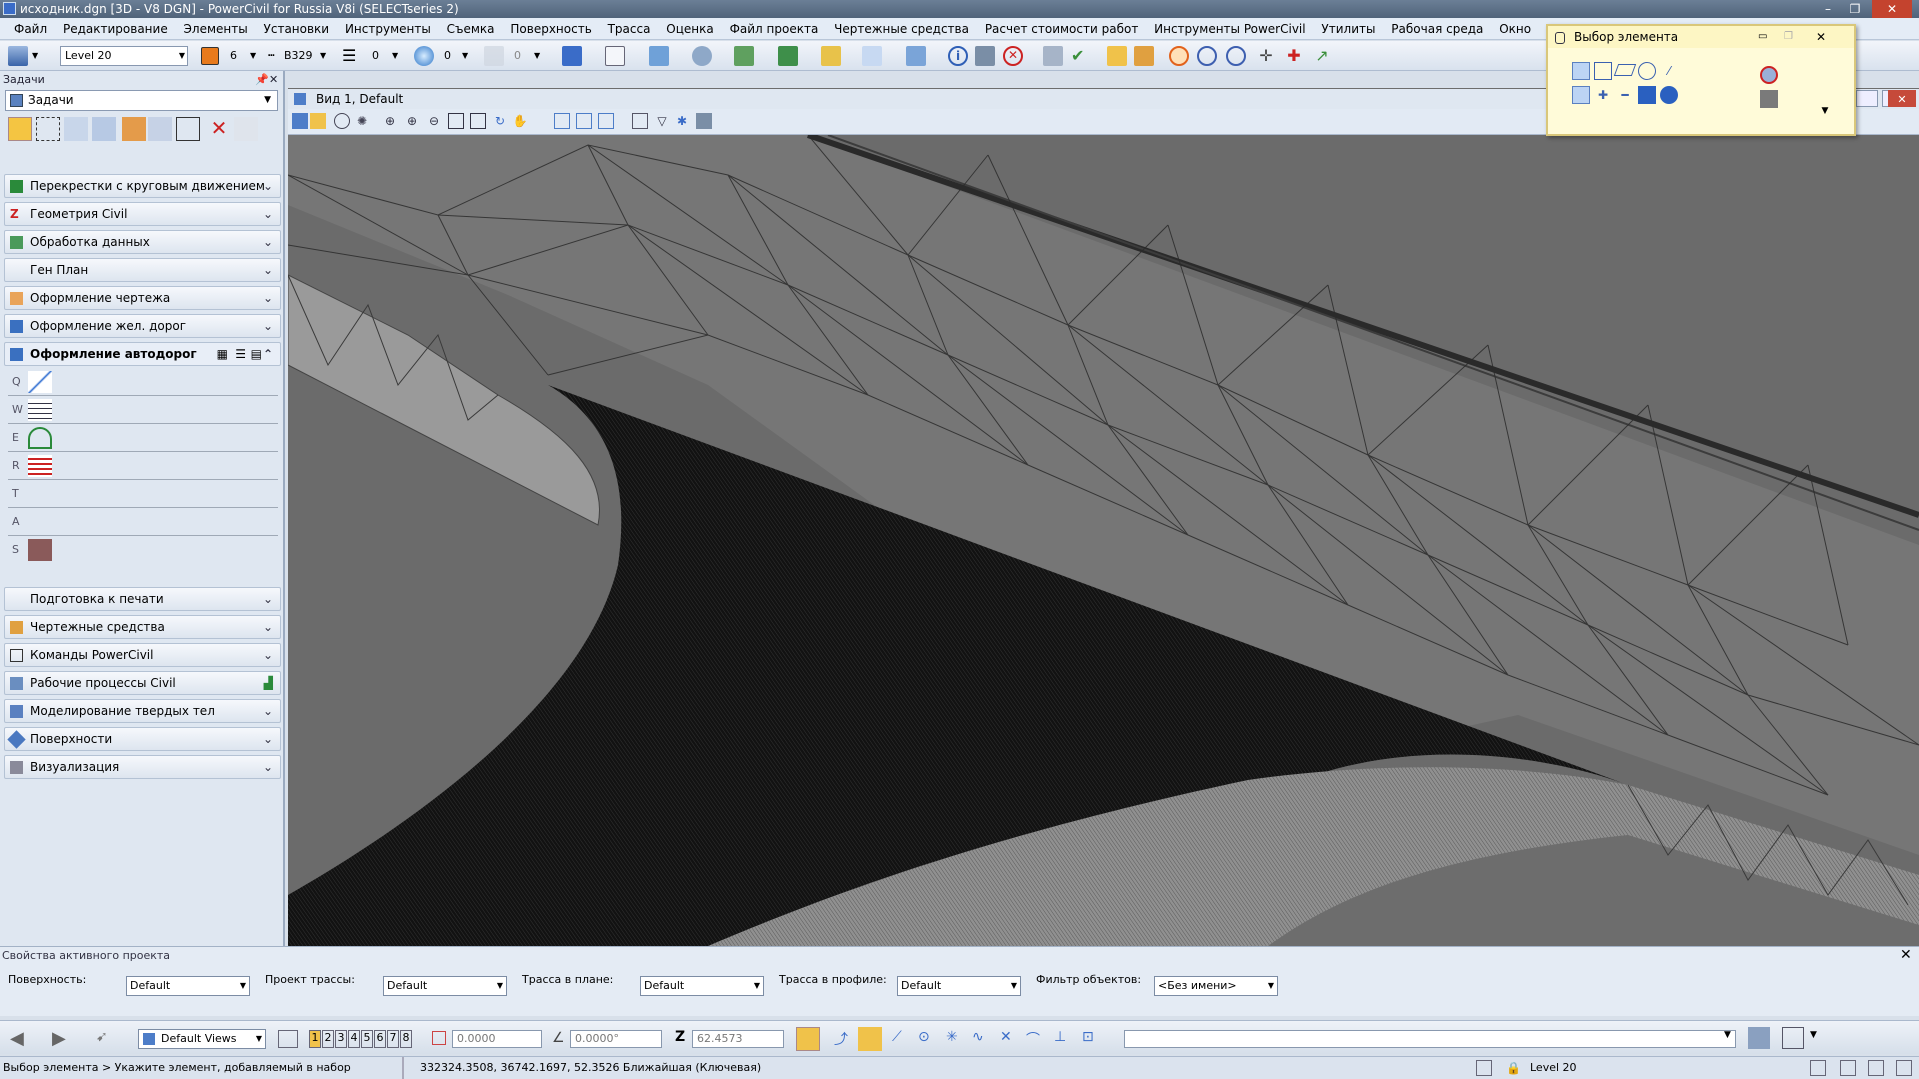  I want to click on road-tool-row: W, so click(143, 410).